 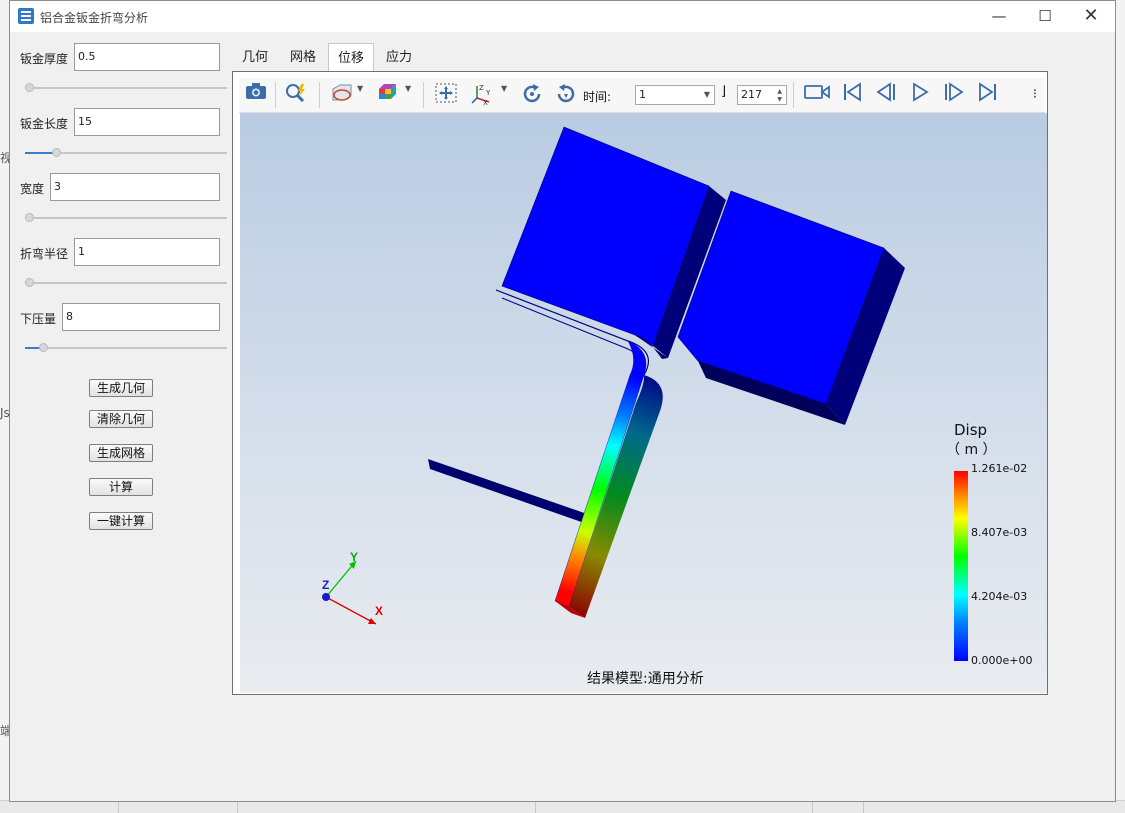 What do you see at coordinates (121, 521) in the screenshot?
I see `one-click-compute-button: 一键计算` at bounding box center [121, 521].